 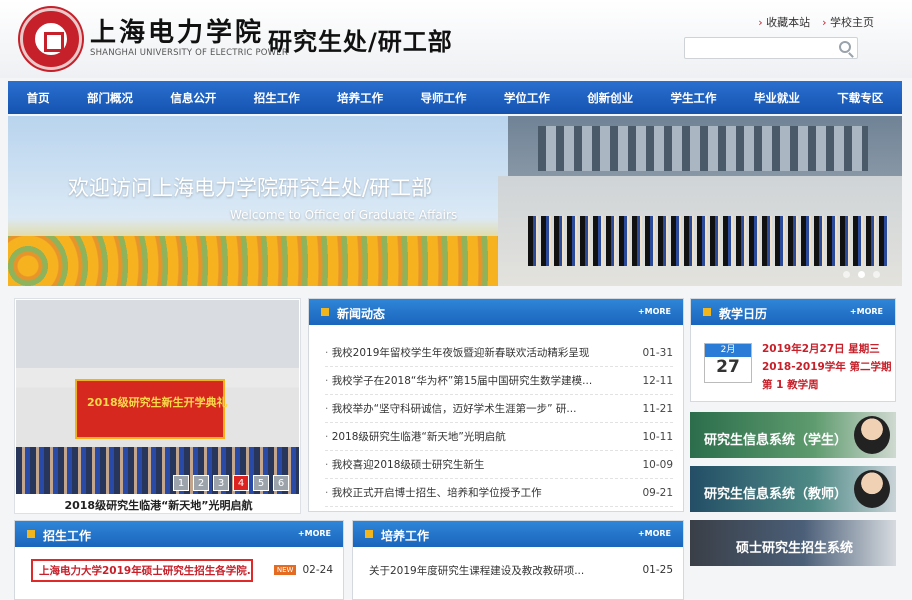 I want to click on list-item: 我校喜迎2018级硕士研究生新生 10-09, so click(x=499, y=465).